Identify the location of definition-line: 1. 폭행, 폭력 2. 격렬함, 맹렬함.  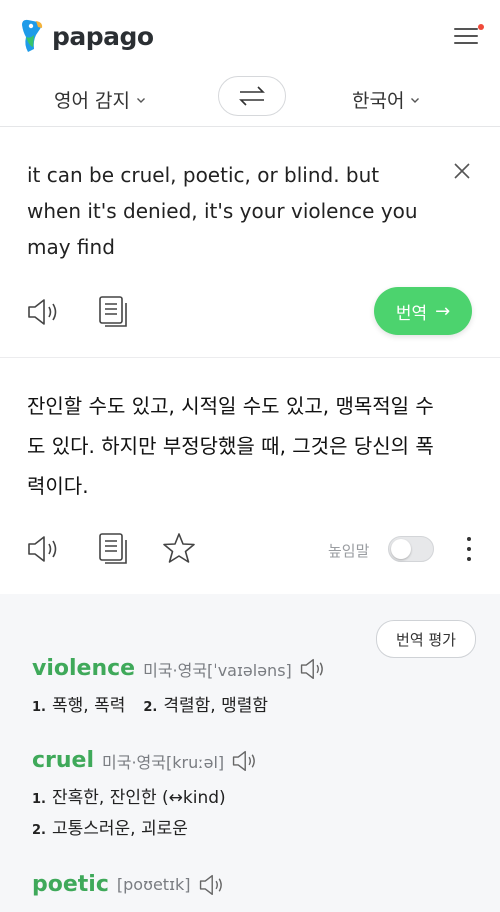
(180, 703).